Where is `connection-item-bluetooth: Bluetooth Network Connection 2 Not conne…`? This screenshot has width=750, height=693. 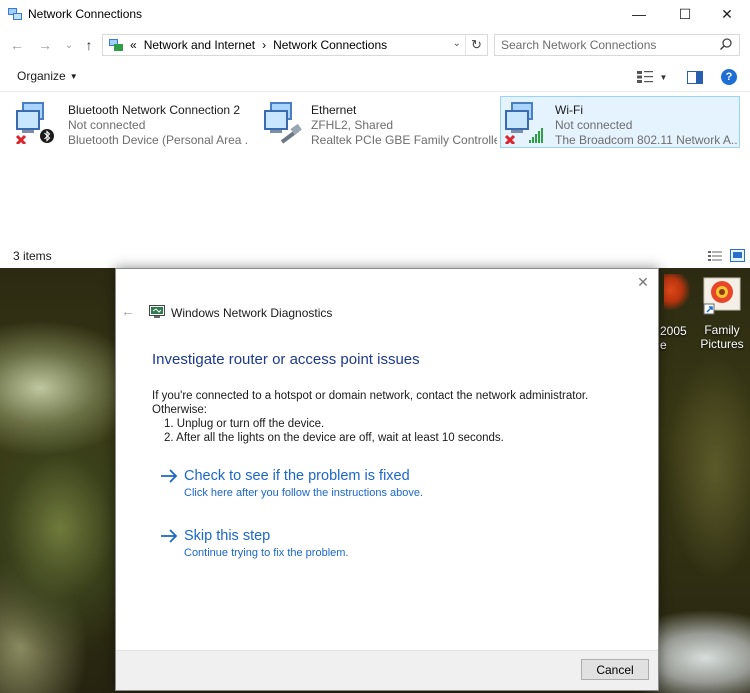
connection-item-bluetooth: Bluetooth Network Connection 2 Not conne… is located at coordinates (125, 122).